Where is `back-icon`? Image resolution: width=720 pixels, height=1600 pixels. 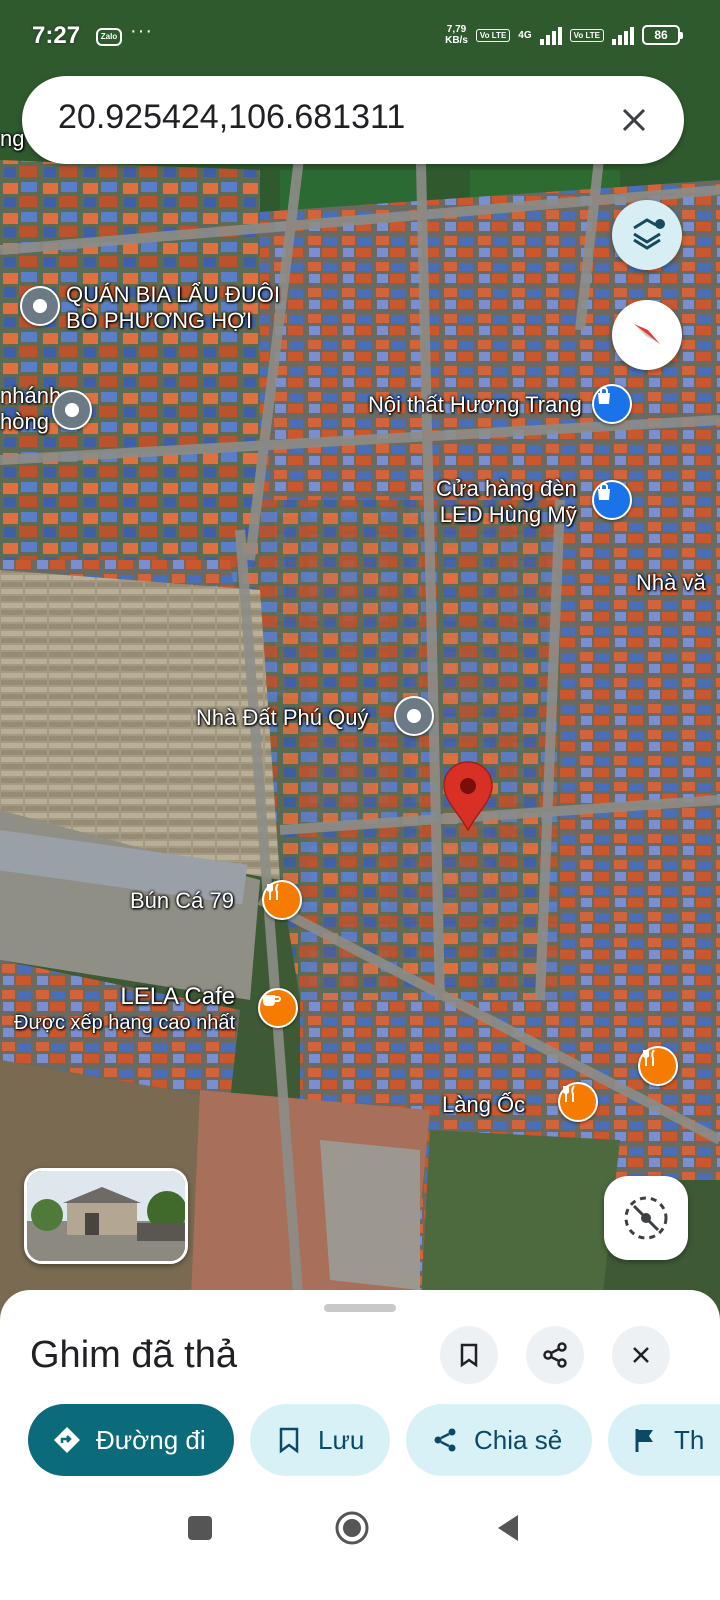 back-icon is located at coordinates (508, 1528).